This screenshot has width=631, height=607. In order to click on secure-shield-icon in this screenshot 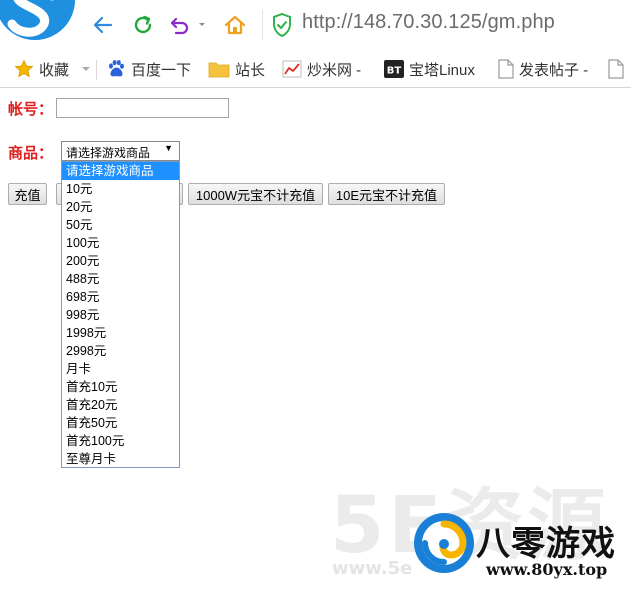, I will do `click(282, 25)`.